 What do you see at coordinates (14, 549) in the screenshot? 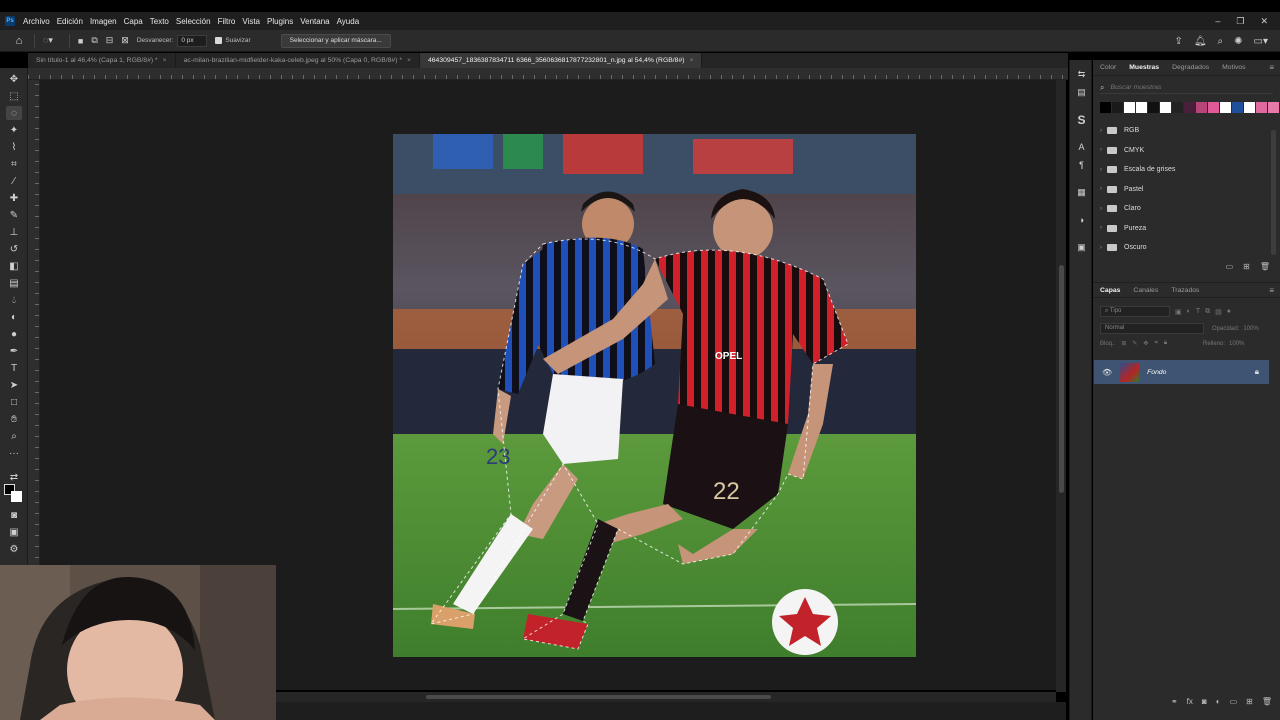
I see `artboard-icon: ⚙` at bounding box center [14, 549].